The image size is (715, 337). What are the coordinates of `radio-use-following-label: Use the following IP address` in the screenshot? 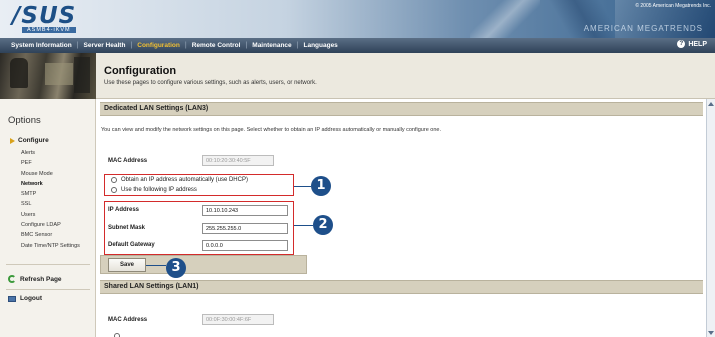 It's located at (159, 190).